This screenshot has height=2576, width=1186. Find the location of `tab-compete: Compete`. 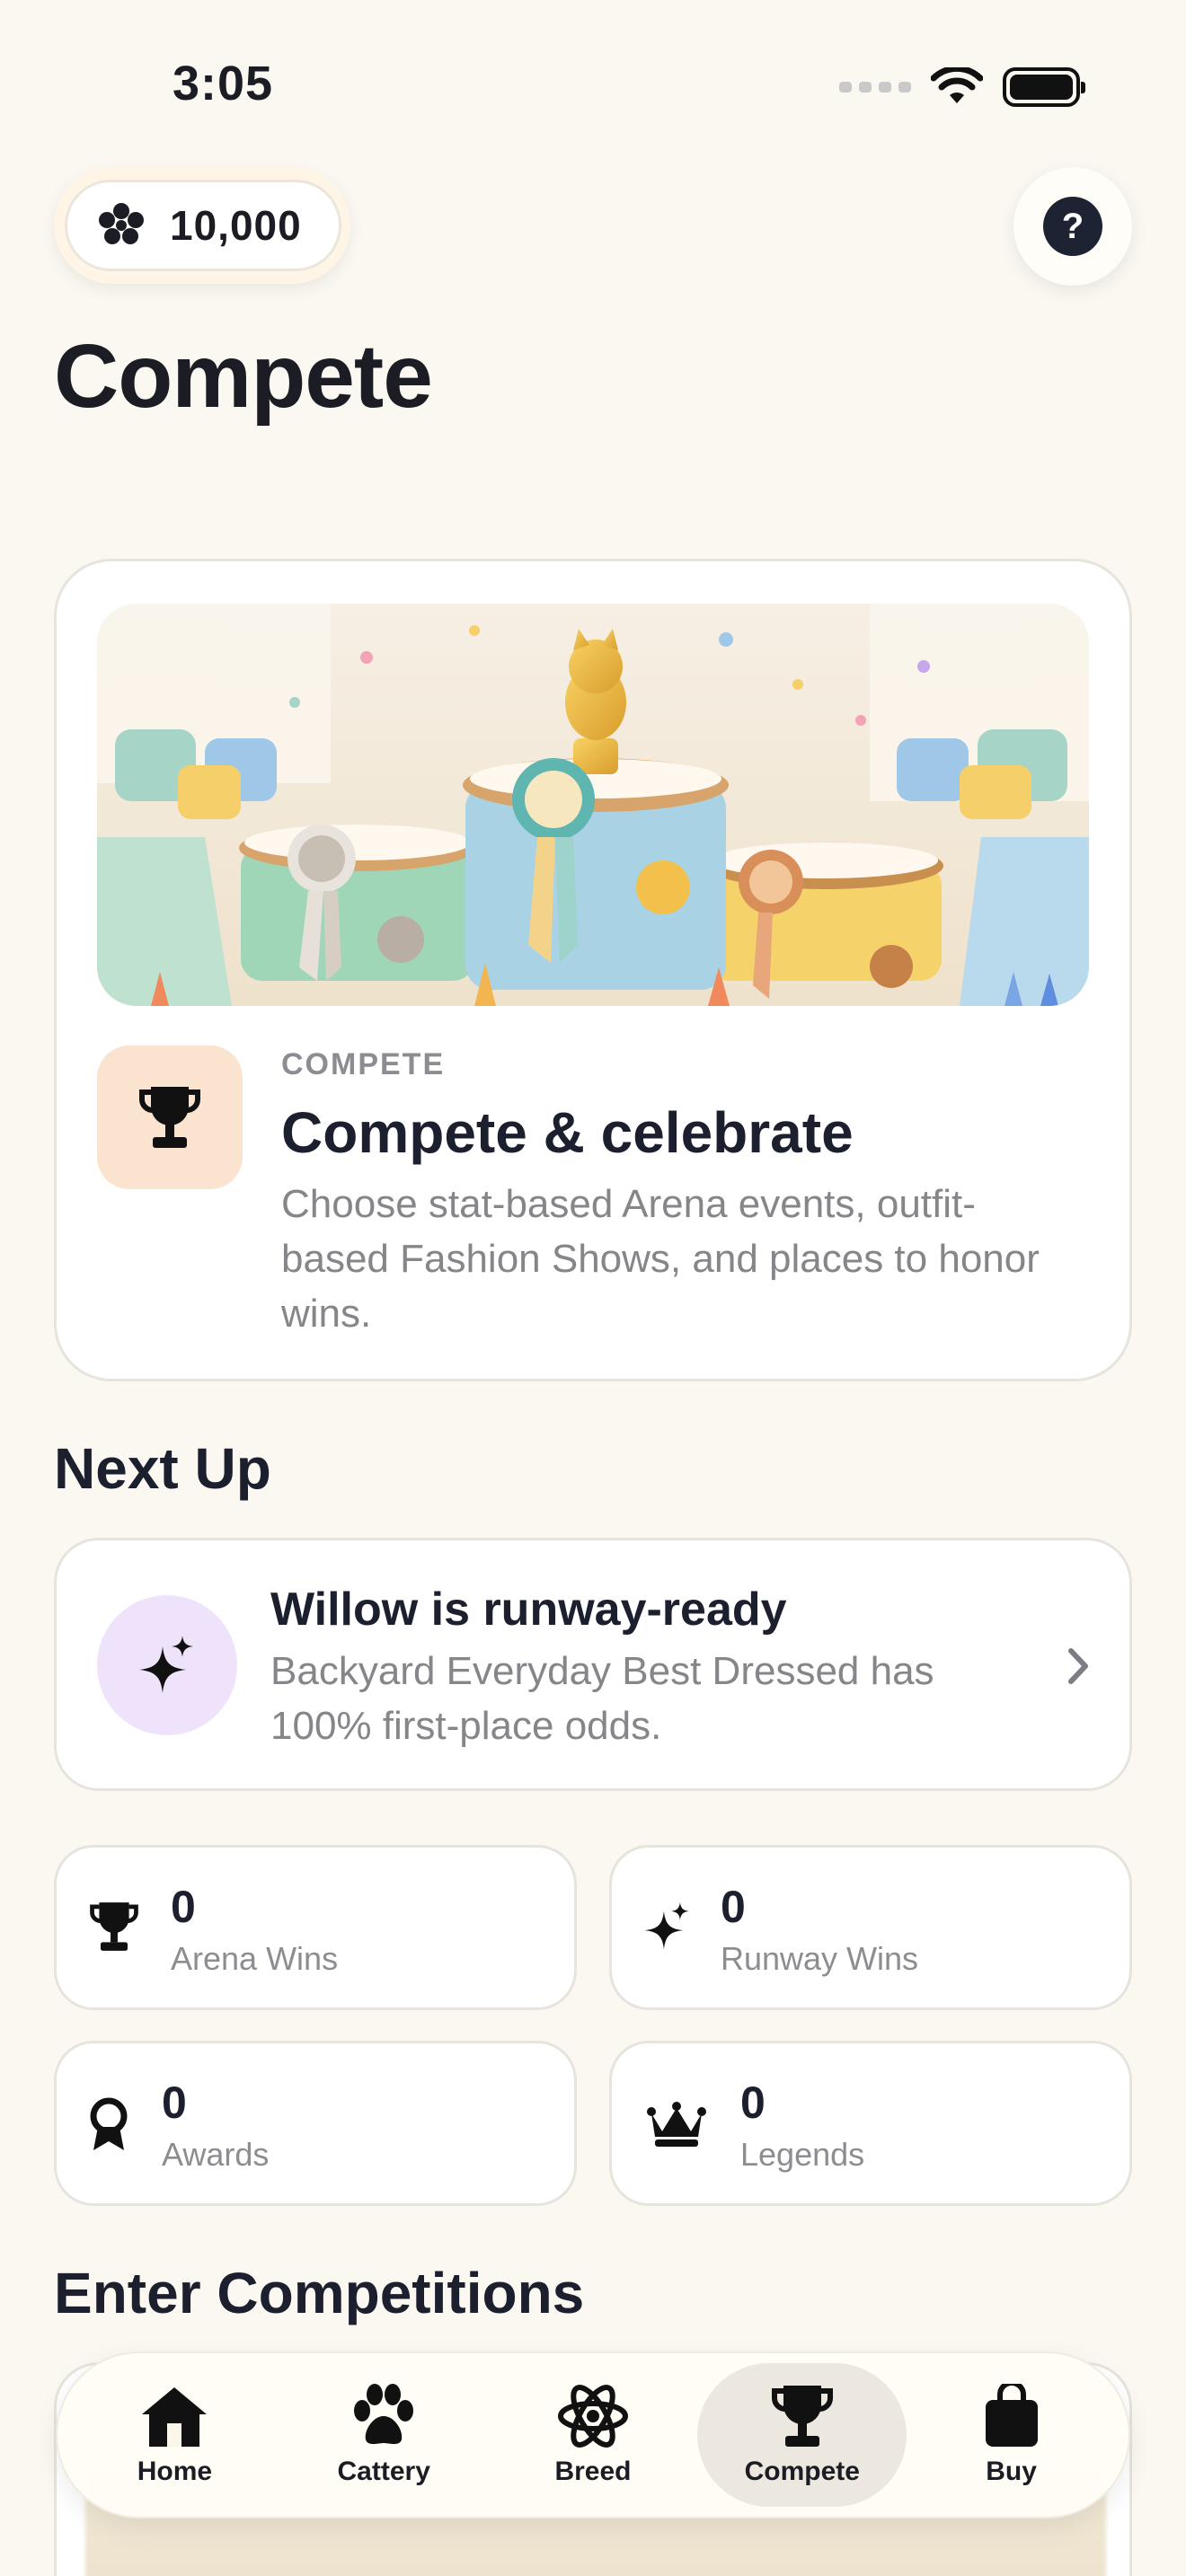

tab-compete: Compete is located at coordinates (802, 2435).